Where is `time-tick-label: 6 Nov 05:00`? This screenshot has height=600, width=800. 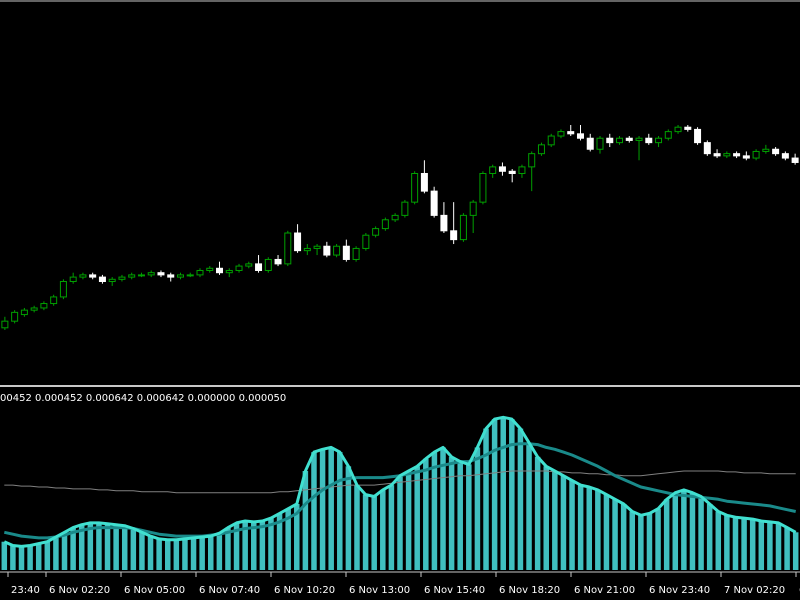 time-tick-label: 6 Nov 05:00 is located at coordinates (154, 590).